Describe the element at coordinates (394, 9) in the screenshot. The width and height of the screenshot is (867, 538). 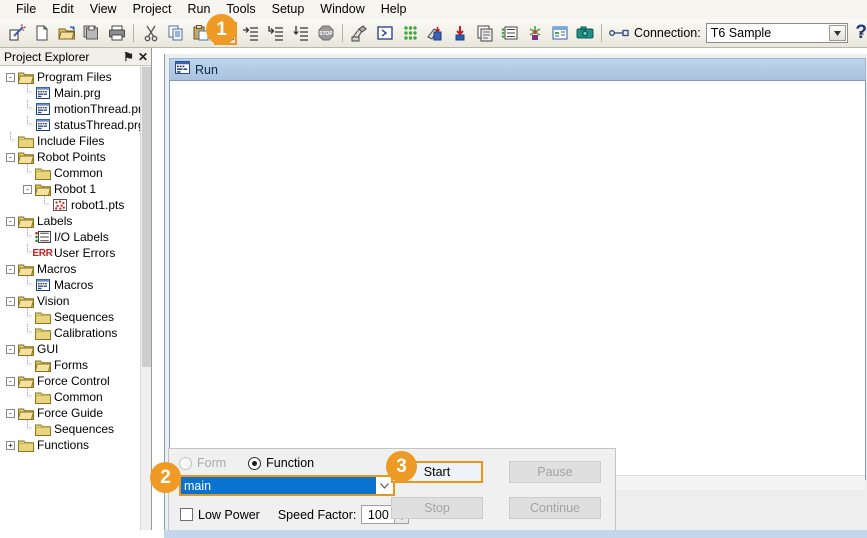
I see `menu-item-help: Help` at that location.